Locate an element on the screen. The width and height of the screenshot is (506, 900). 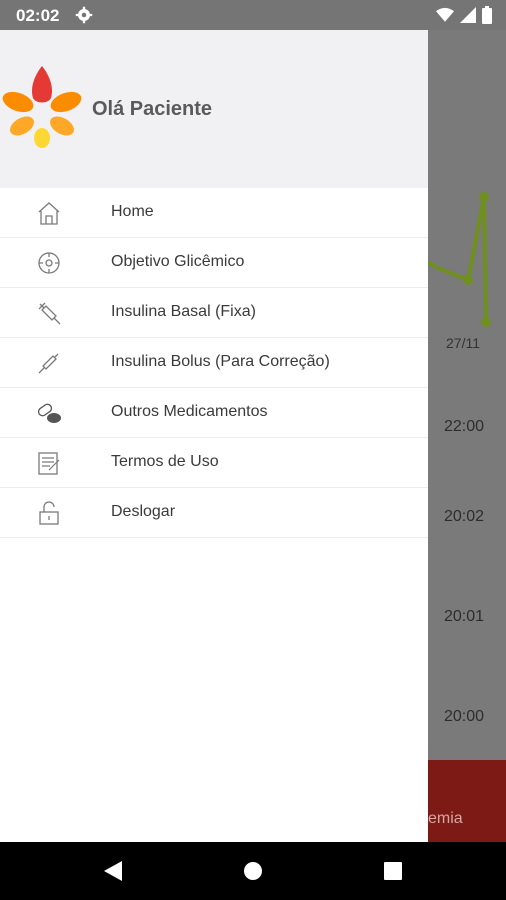
menu-item-label: Insulina Bolus (Para Correção) is located at coordinates (220, 361).